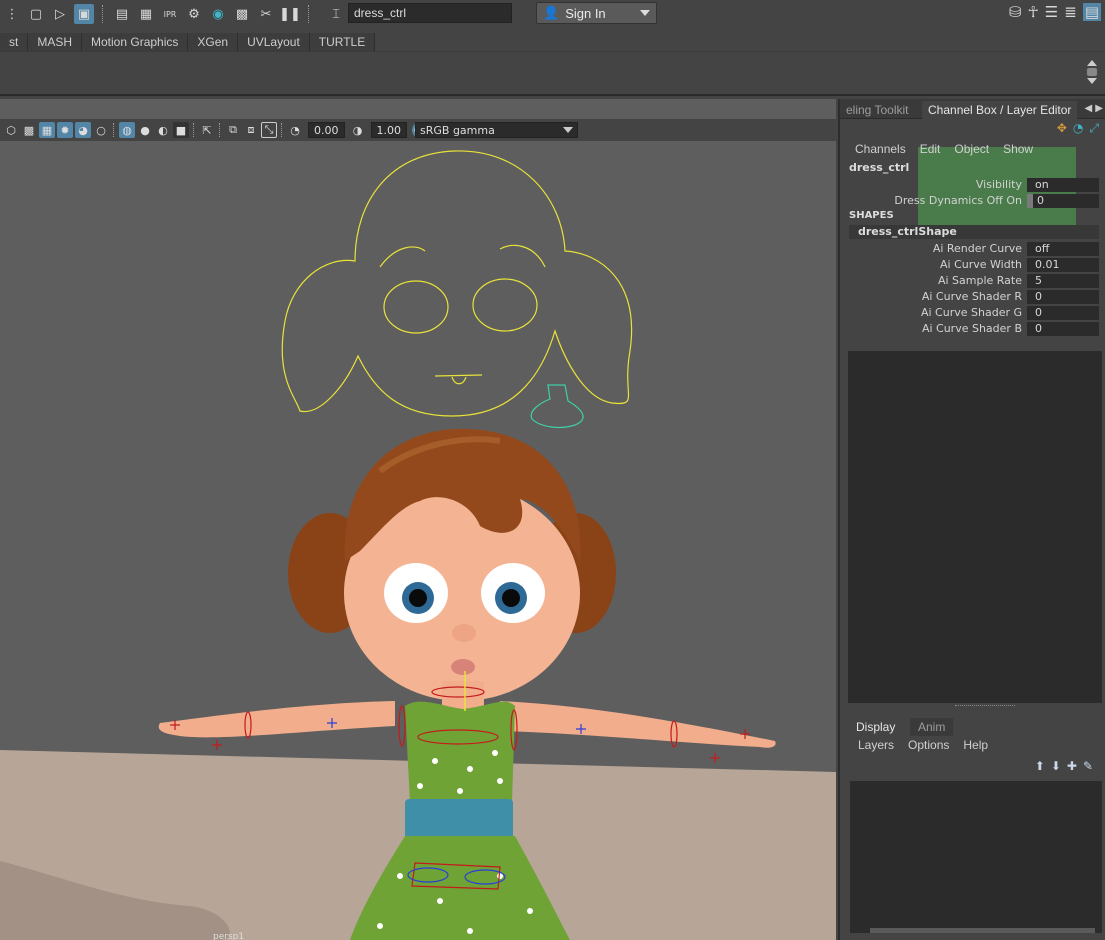 This screenshot has width=1105, height=940. Describe the element at coordinates (326, 130) in the screenshot. I see `exposure-field: 0.00` at that location.